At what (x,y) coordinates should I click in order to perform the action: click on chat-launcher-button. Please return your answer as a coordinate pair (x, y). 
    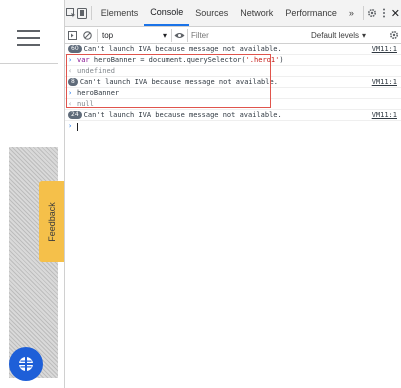
    Looking at the image, I should click on (26, 364).